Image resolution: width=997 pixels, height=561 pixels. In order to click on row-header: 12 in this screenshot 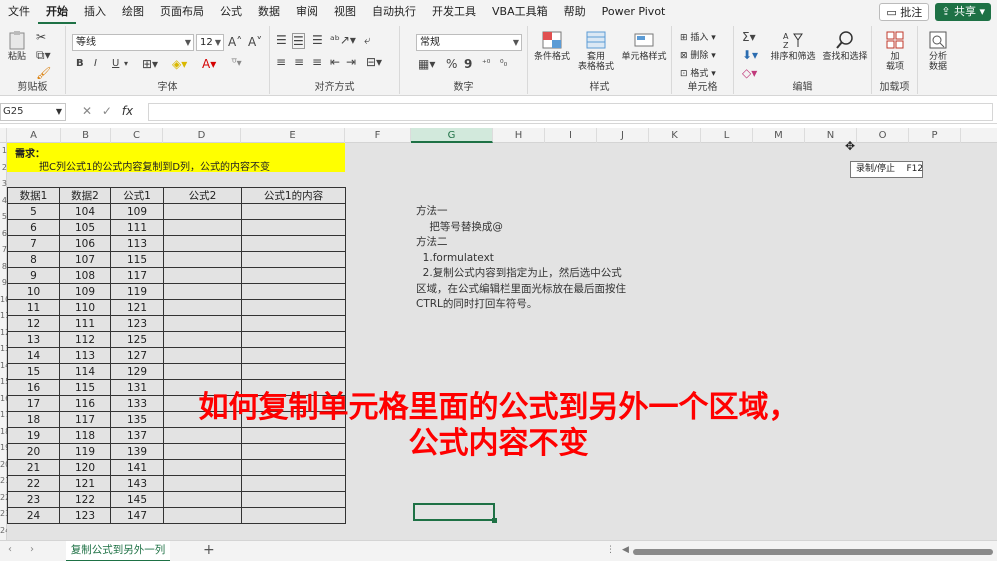, I will do `click(3, 332)`.